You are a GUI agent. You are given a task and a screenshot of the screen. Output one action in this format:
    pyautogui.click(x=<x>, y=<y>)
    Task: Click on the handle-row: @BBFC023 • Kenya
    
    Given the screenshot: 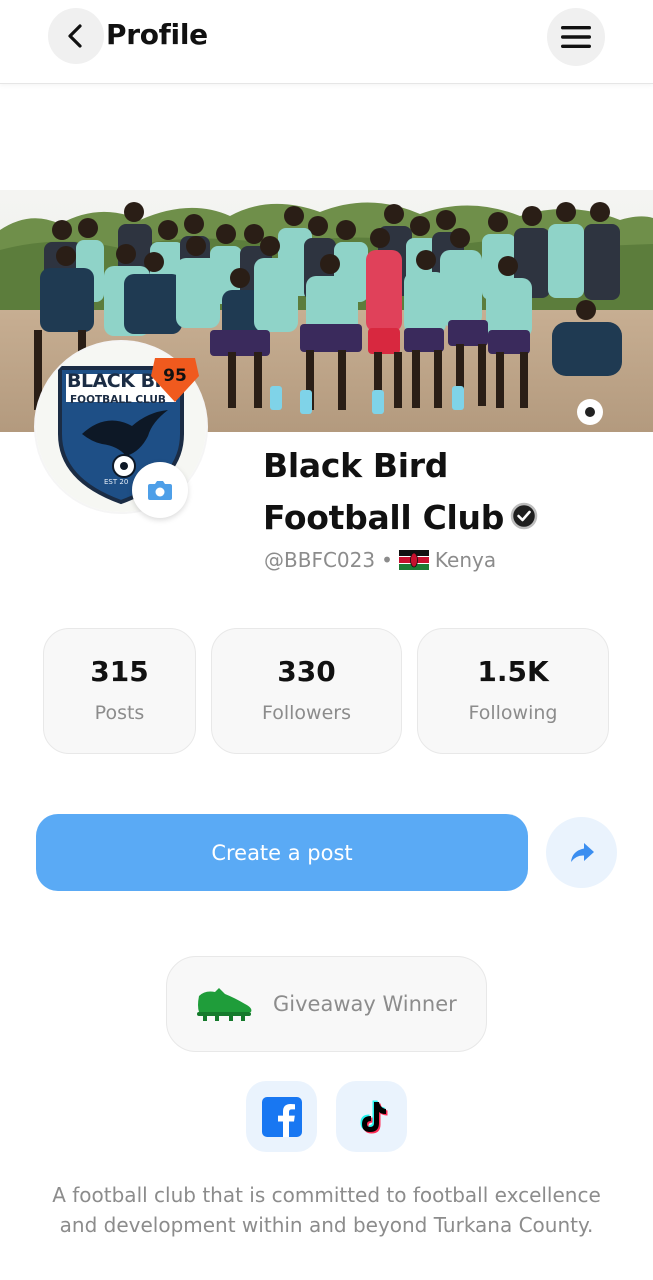 What is the action you would take?
    pyautogui.click(x=380, y=560)
    